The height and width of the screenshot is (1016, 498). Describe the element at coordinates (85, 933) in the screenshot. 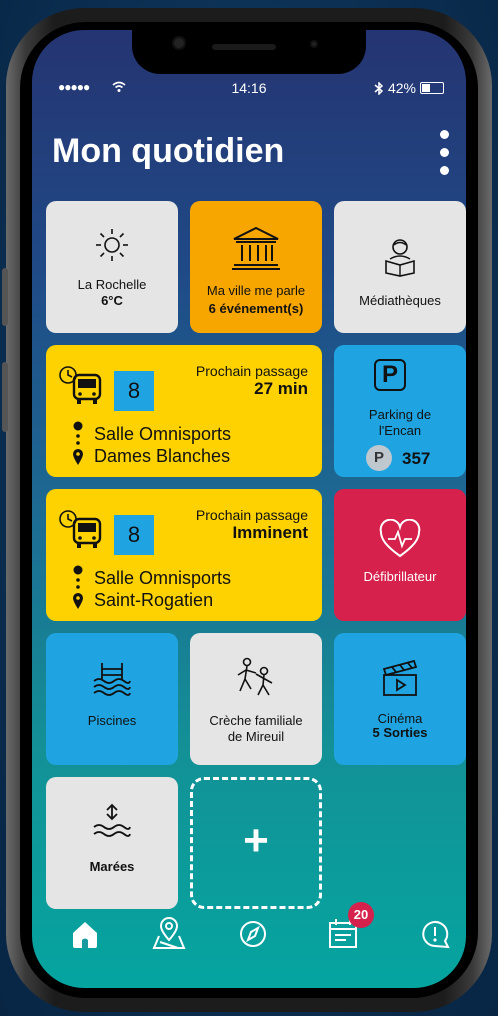

I see `home-icon` at that location.